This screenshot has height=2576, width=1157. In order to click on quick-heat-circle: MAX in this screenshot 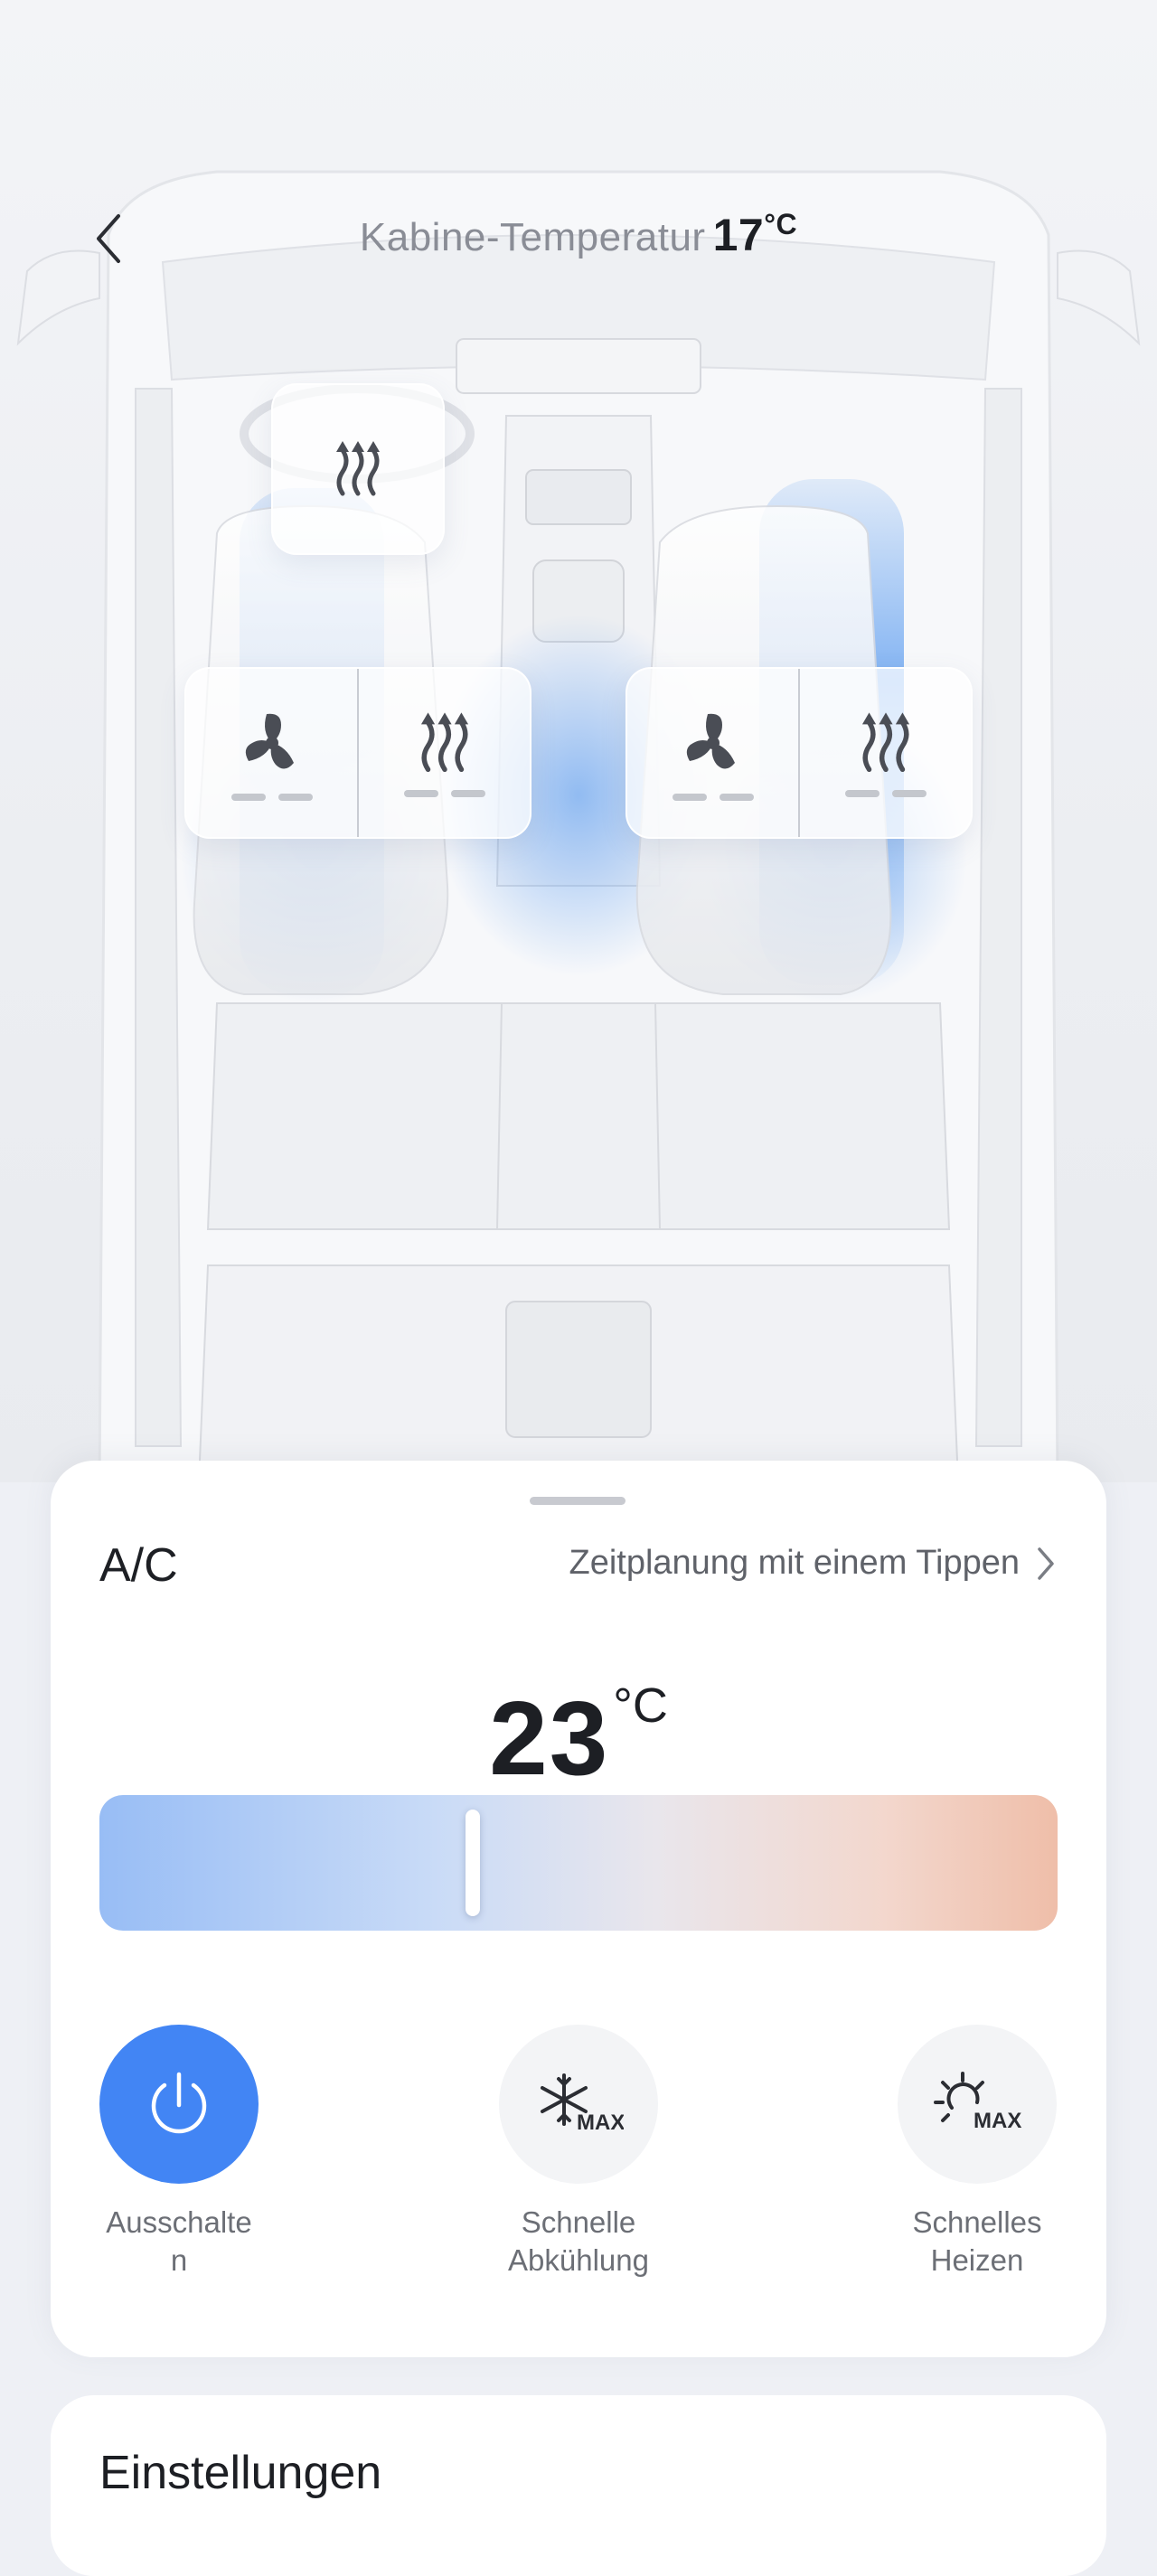, I will do `click(978, 2104)`.